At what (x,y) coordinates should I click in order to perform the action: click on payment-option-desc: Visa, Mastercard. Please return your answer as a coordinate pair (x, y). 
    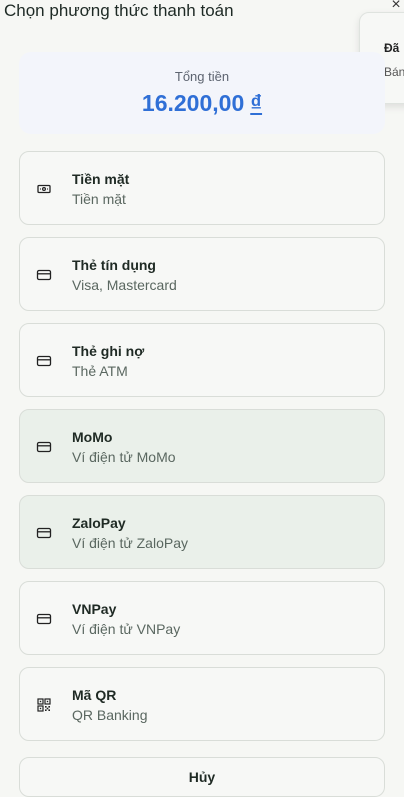
    Looking at the image, I should click on (124, 285).